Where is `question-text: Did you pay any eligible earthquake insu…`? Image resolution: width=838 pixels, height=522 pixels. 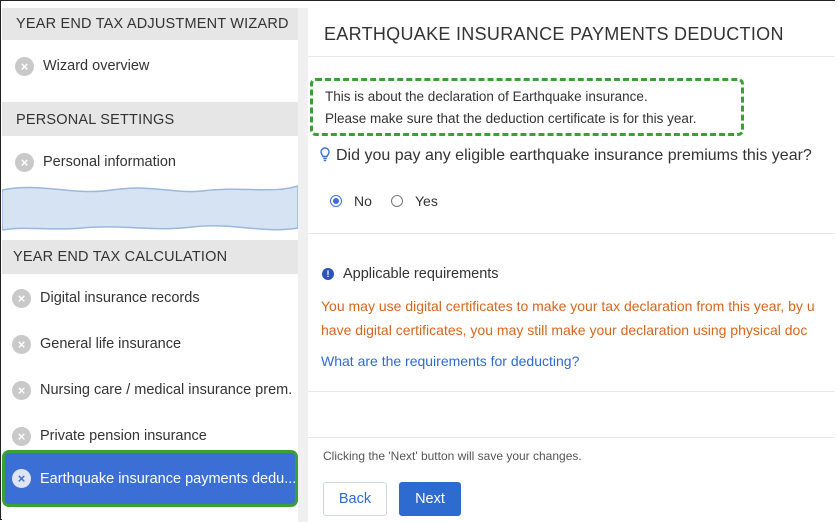
question-text: Did you pay any eligible earthquake insu… is located at coordinates (574, 155).